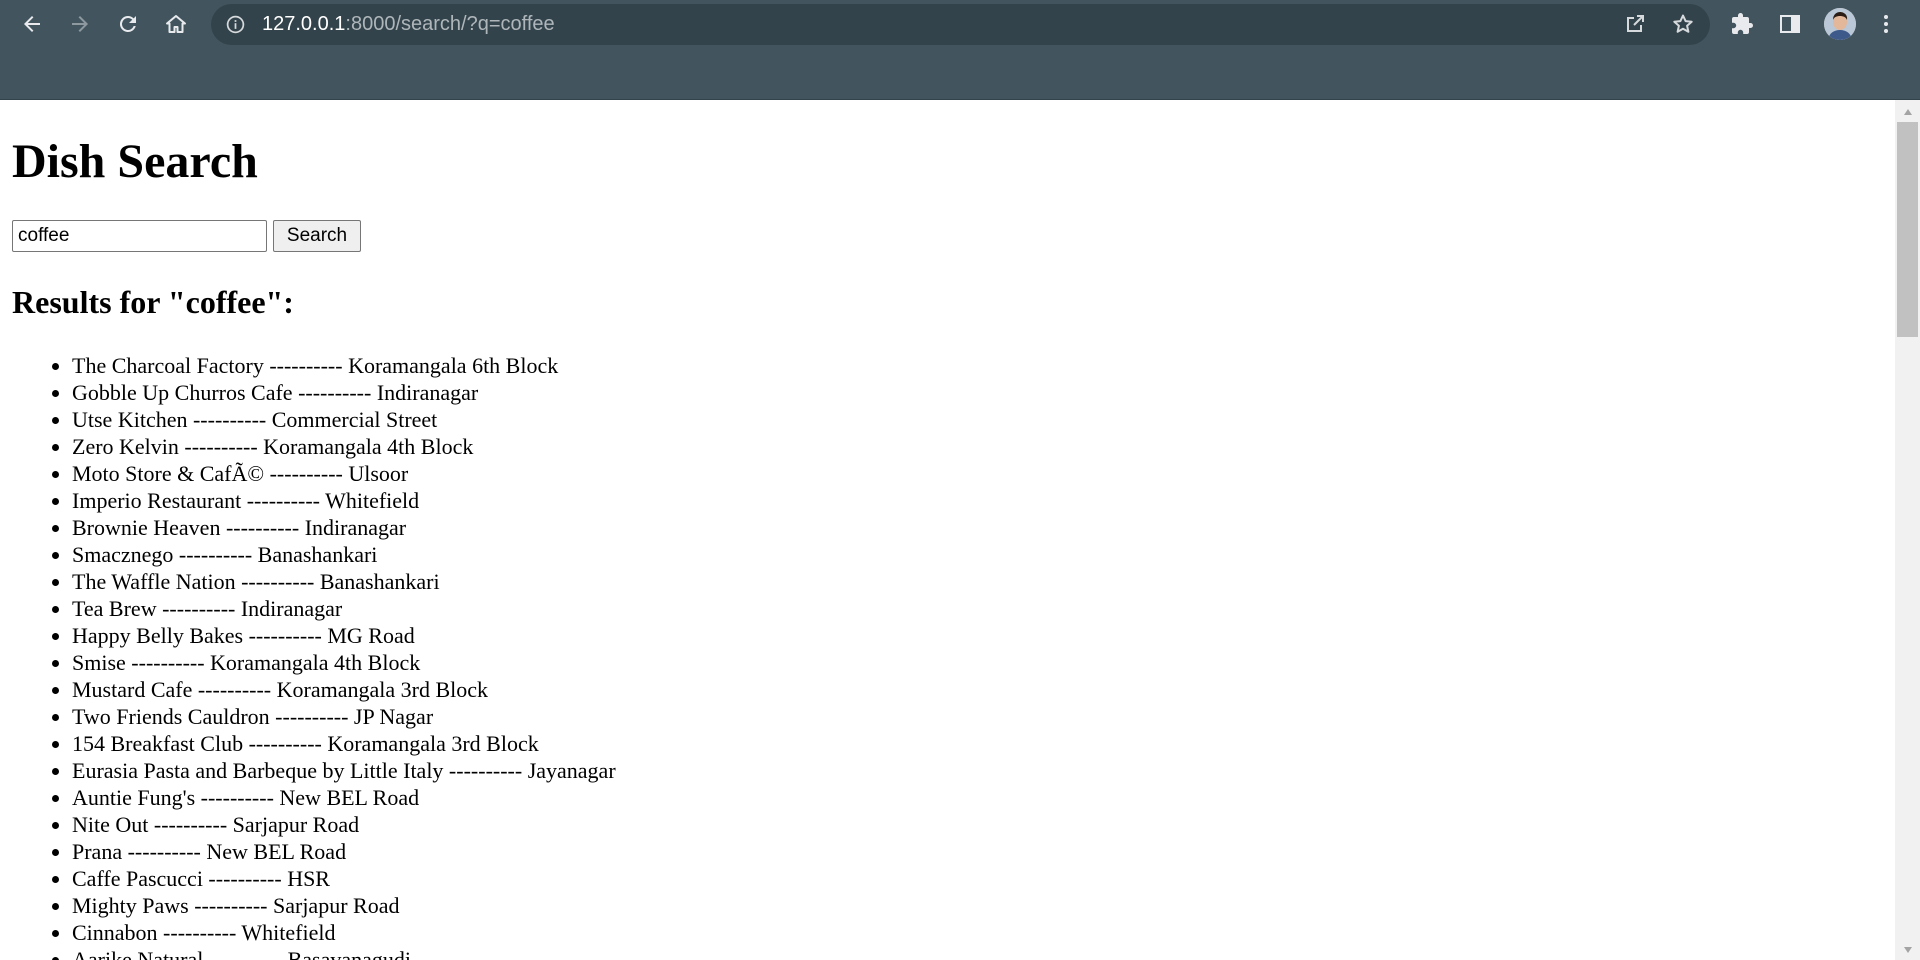 This screenshot has width=1920, height=960. What do you see at coordinates (344, 905) in the screenshot?
I see `list-item: Mighty Paws ---------- Sarjapur Road` at bounding box center [344, 905].